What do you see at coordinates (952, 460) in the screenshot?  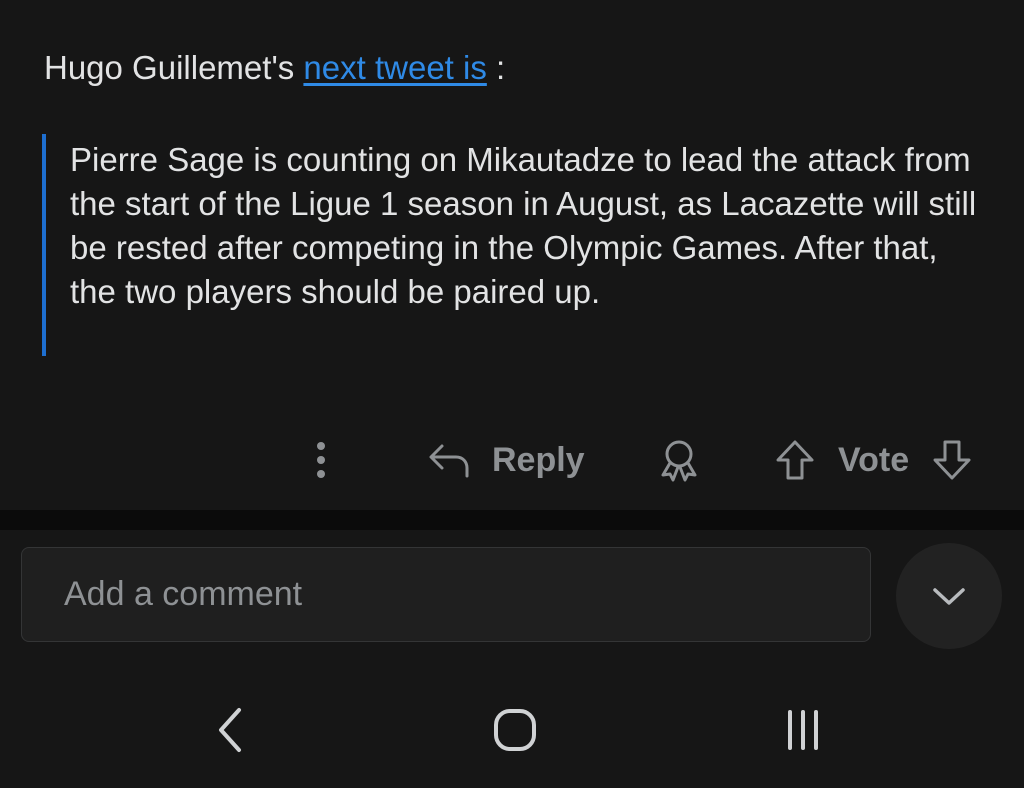 I see `downvote-icon` at bounding box center [952, 460].